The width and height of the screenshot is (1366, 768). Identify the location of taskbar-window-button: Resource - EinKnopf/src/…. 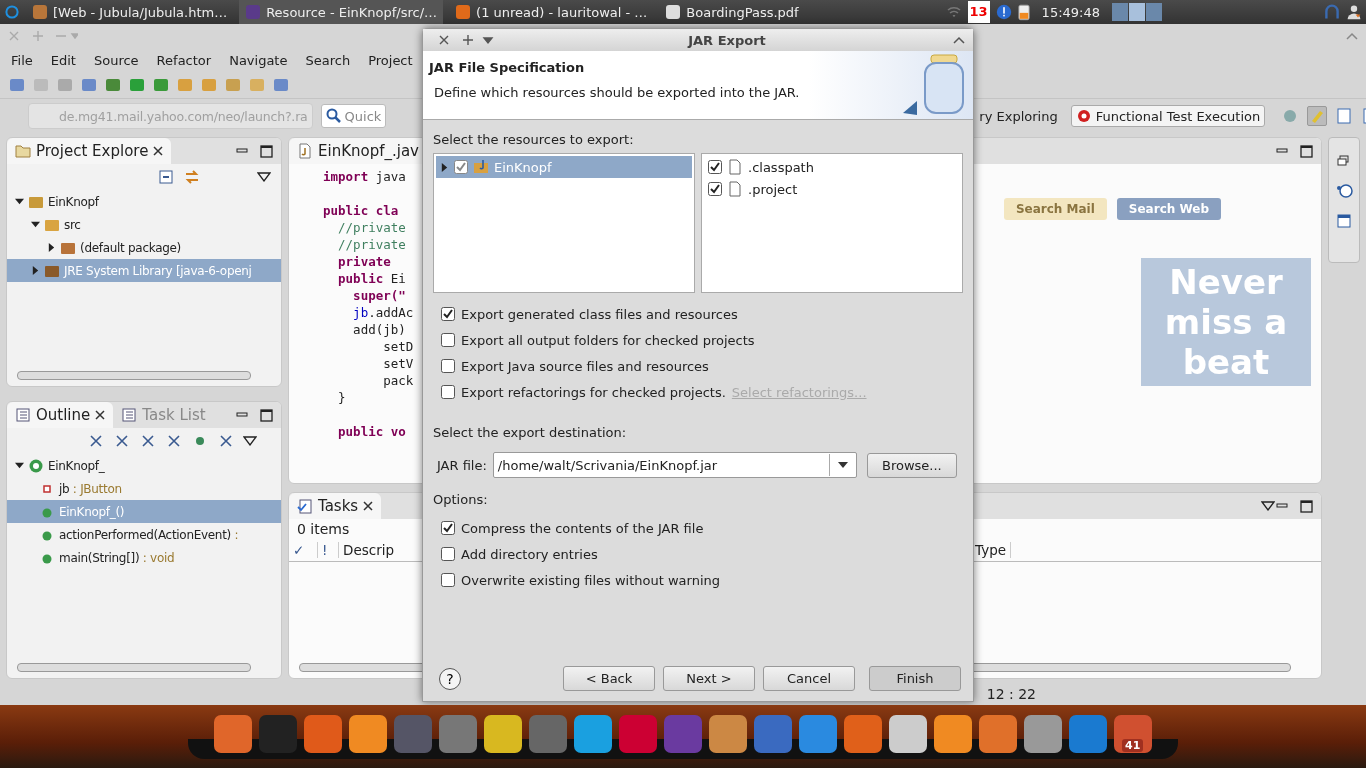
(341, 12).